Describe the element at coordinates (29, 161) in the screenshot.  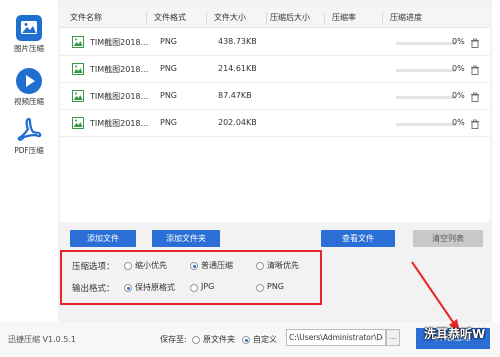
I see `sidebar: 图片压缩 视频压缩 PDF压缩` at that location.